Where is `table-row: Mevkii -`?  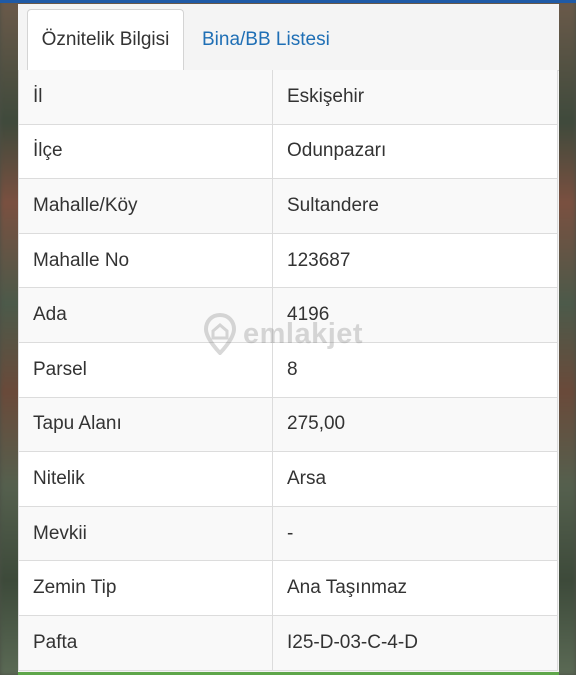 table-row: Mevkii - is located at coordinates (288, 534).